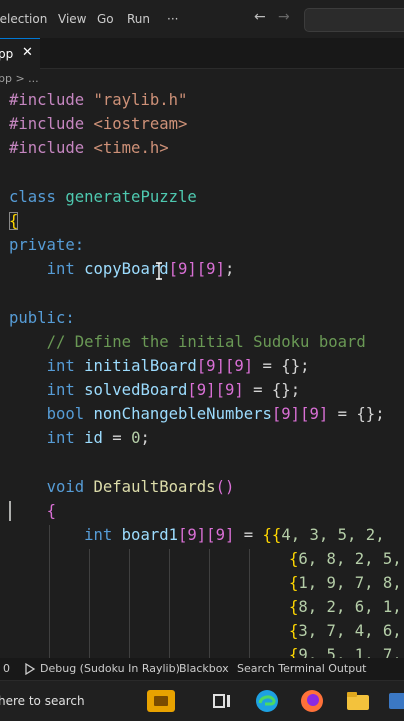  I want to click on code-line-board-row: {1, 9, 7, 8,, so click(345, 583).